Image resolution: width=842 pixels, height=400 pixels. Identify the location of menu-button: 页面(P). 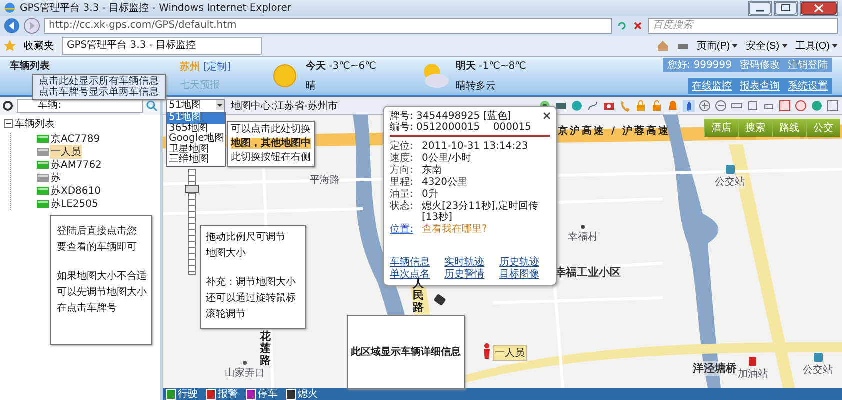
(713, 46).